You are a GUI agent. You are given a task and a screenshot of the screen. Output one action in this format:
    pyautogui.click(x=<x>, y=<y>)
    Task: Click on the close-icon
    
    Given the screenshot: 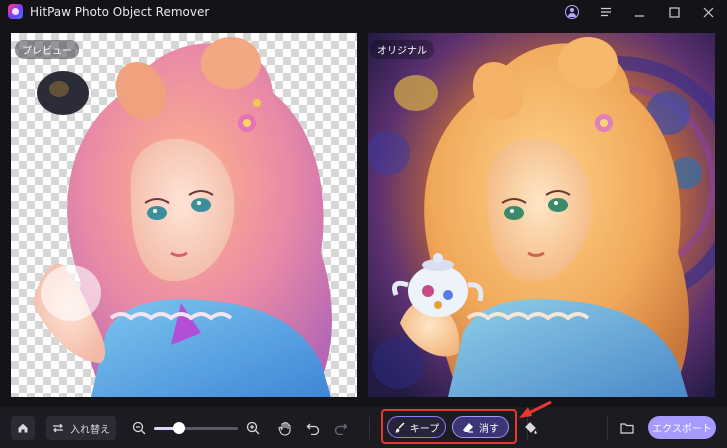 What is the action you would take?
    pyautogui.click(x=708, y=12)
    